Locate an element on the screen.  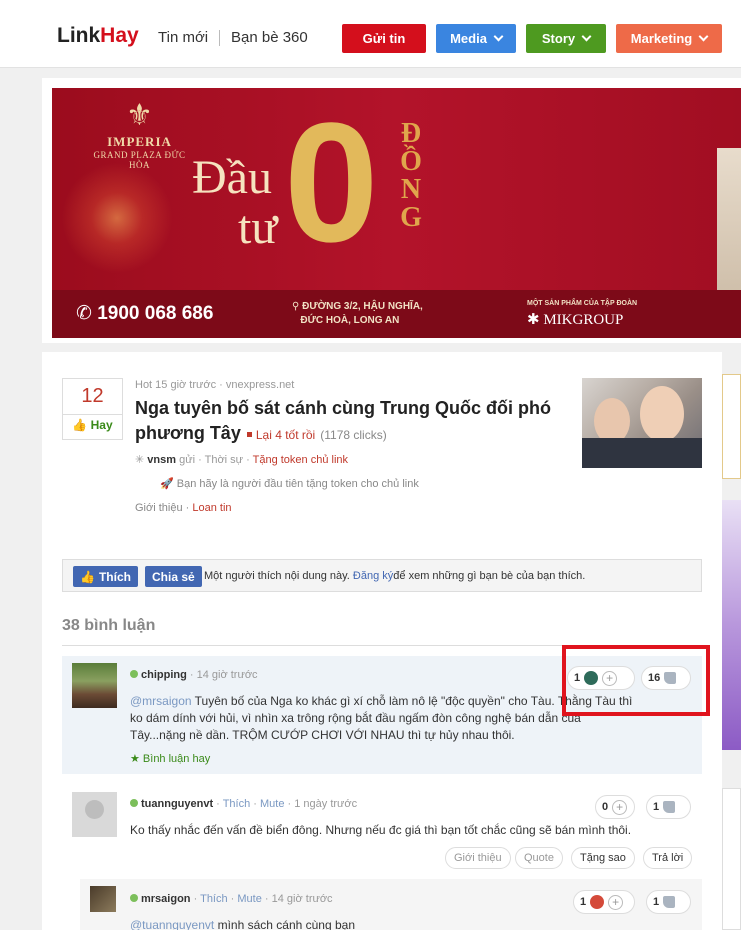
ad-brand-name: IMPERIA is located at coordinates (139, 141).